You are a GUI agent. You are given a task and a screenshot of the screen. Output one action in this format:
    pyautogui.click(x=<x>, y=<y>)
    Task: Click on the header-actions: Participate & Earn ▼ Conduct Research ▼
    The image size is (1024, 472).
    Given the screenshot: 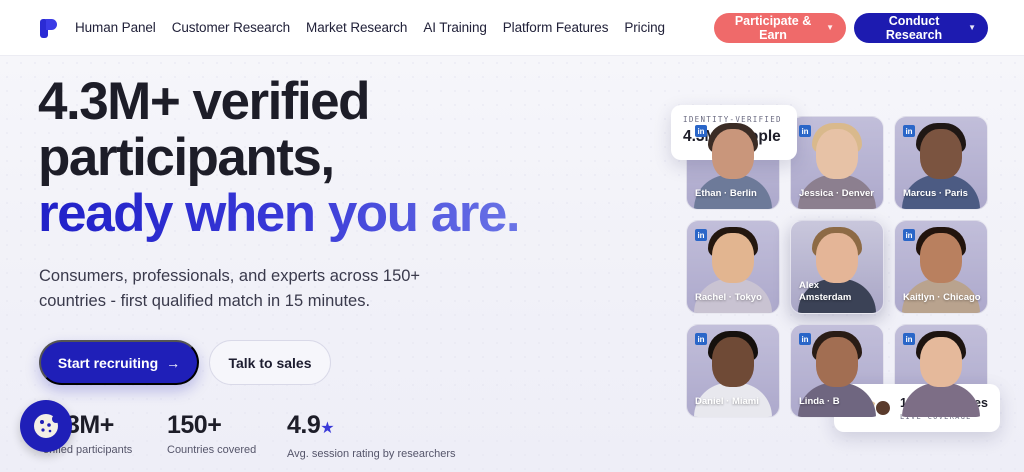 What is the action you would take?
    pyautogui.click(x=851, y=27)
    